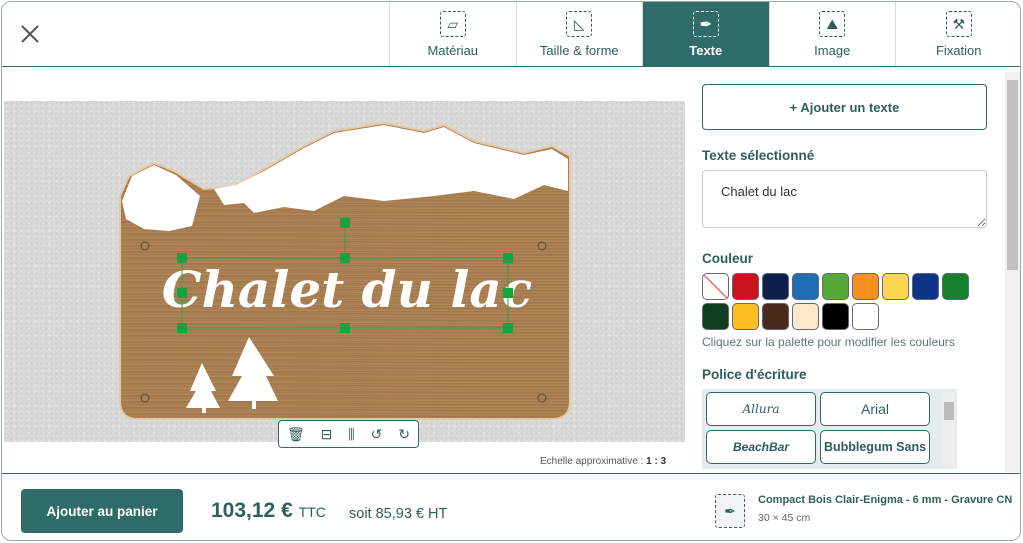 The height and width of the screenshot is (543, 1023). I want to click on tab-label: Image, so click(832, 50).